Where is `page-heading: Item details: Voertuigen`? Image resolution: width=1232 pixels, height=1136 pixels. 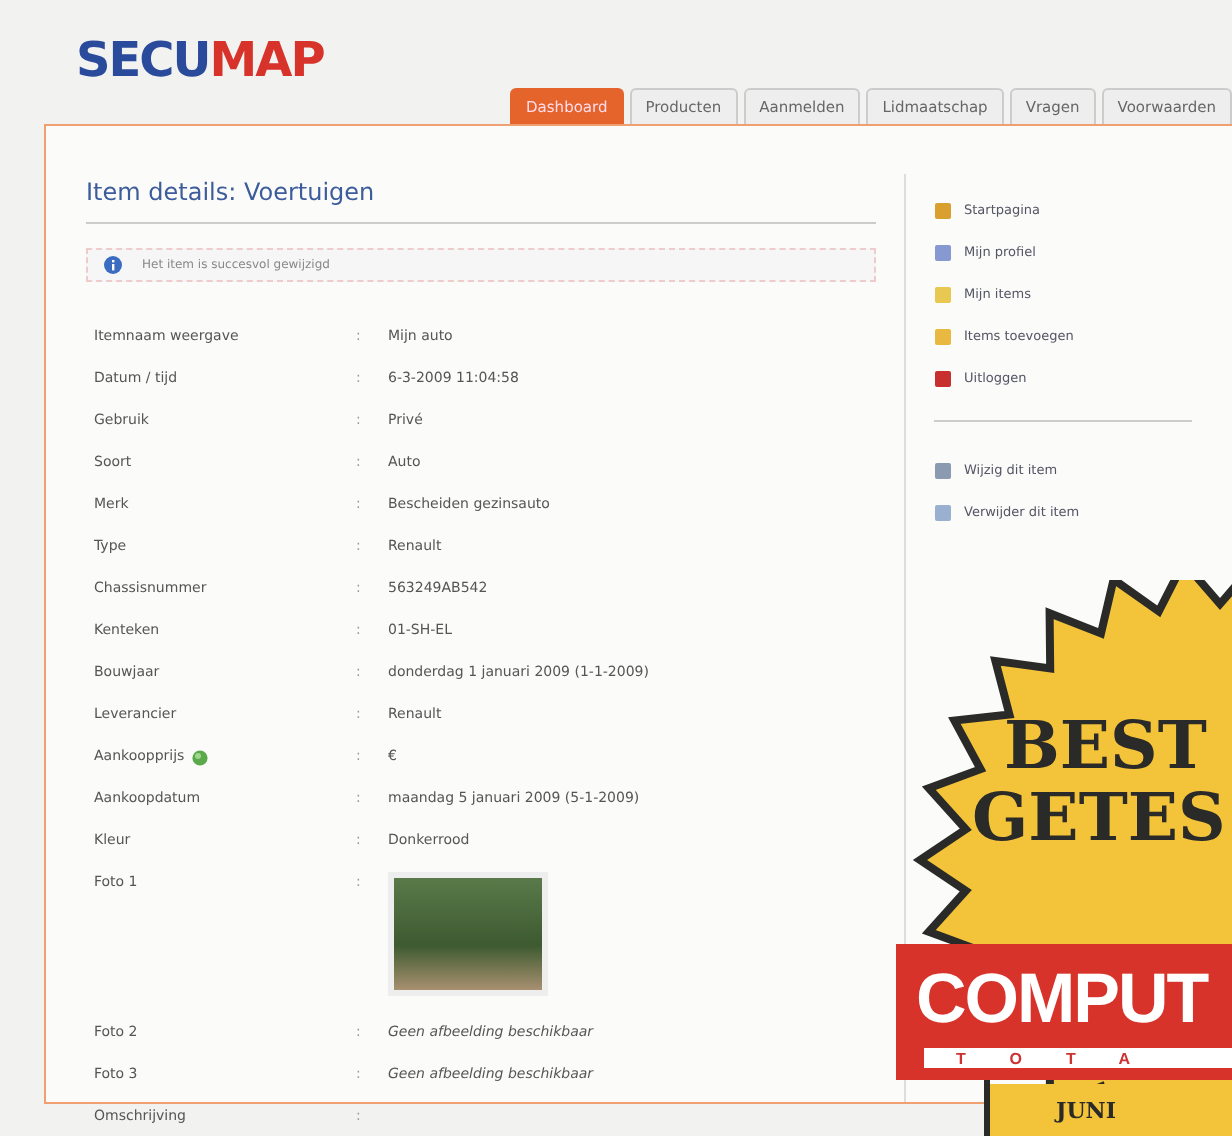
page-heading: Item details: Voertuigen is located at coordinates (481, 199).